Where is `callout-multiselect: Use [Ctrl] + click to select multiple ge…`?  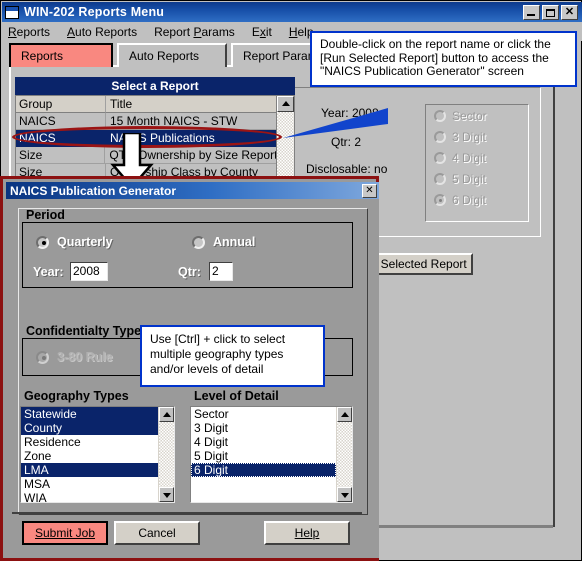
callout-multiselect: Use [Ctrl] + click to select multiple ge… is located at coordinates (232, 356).